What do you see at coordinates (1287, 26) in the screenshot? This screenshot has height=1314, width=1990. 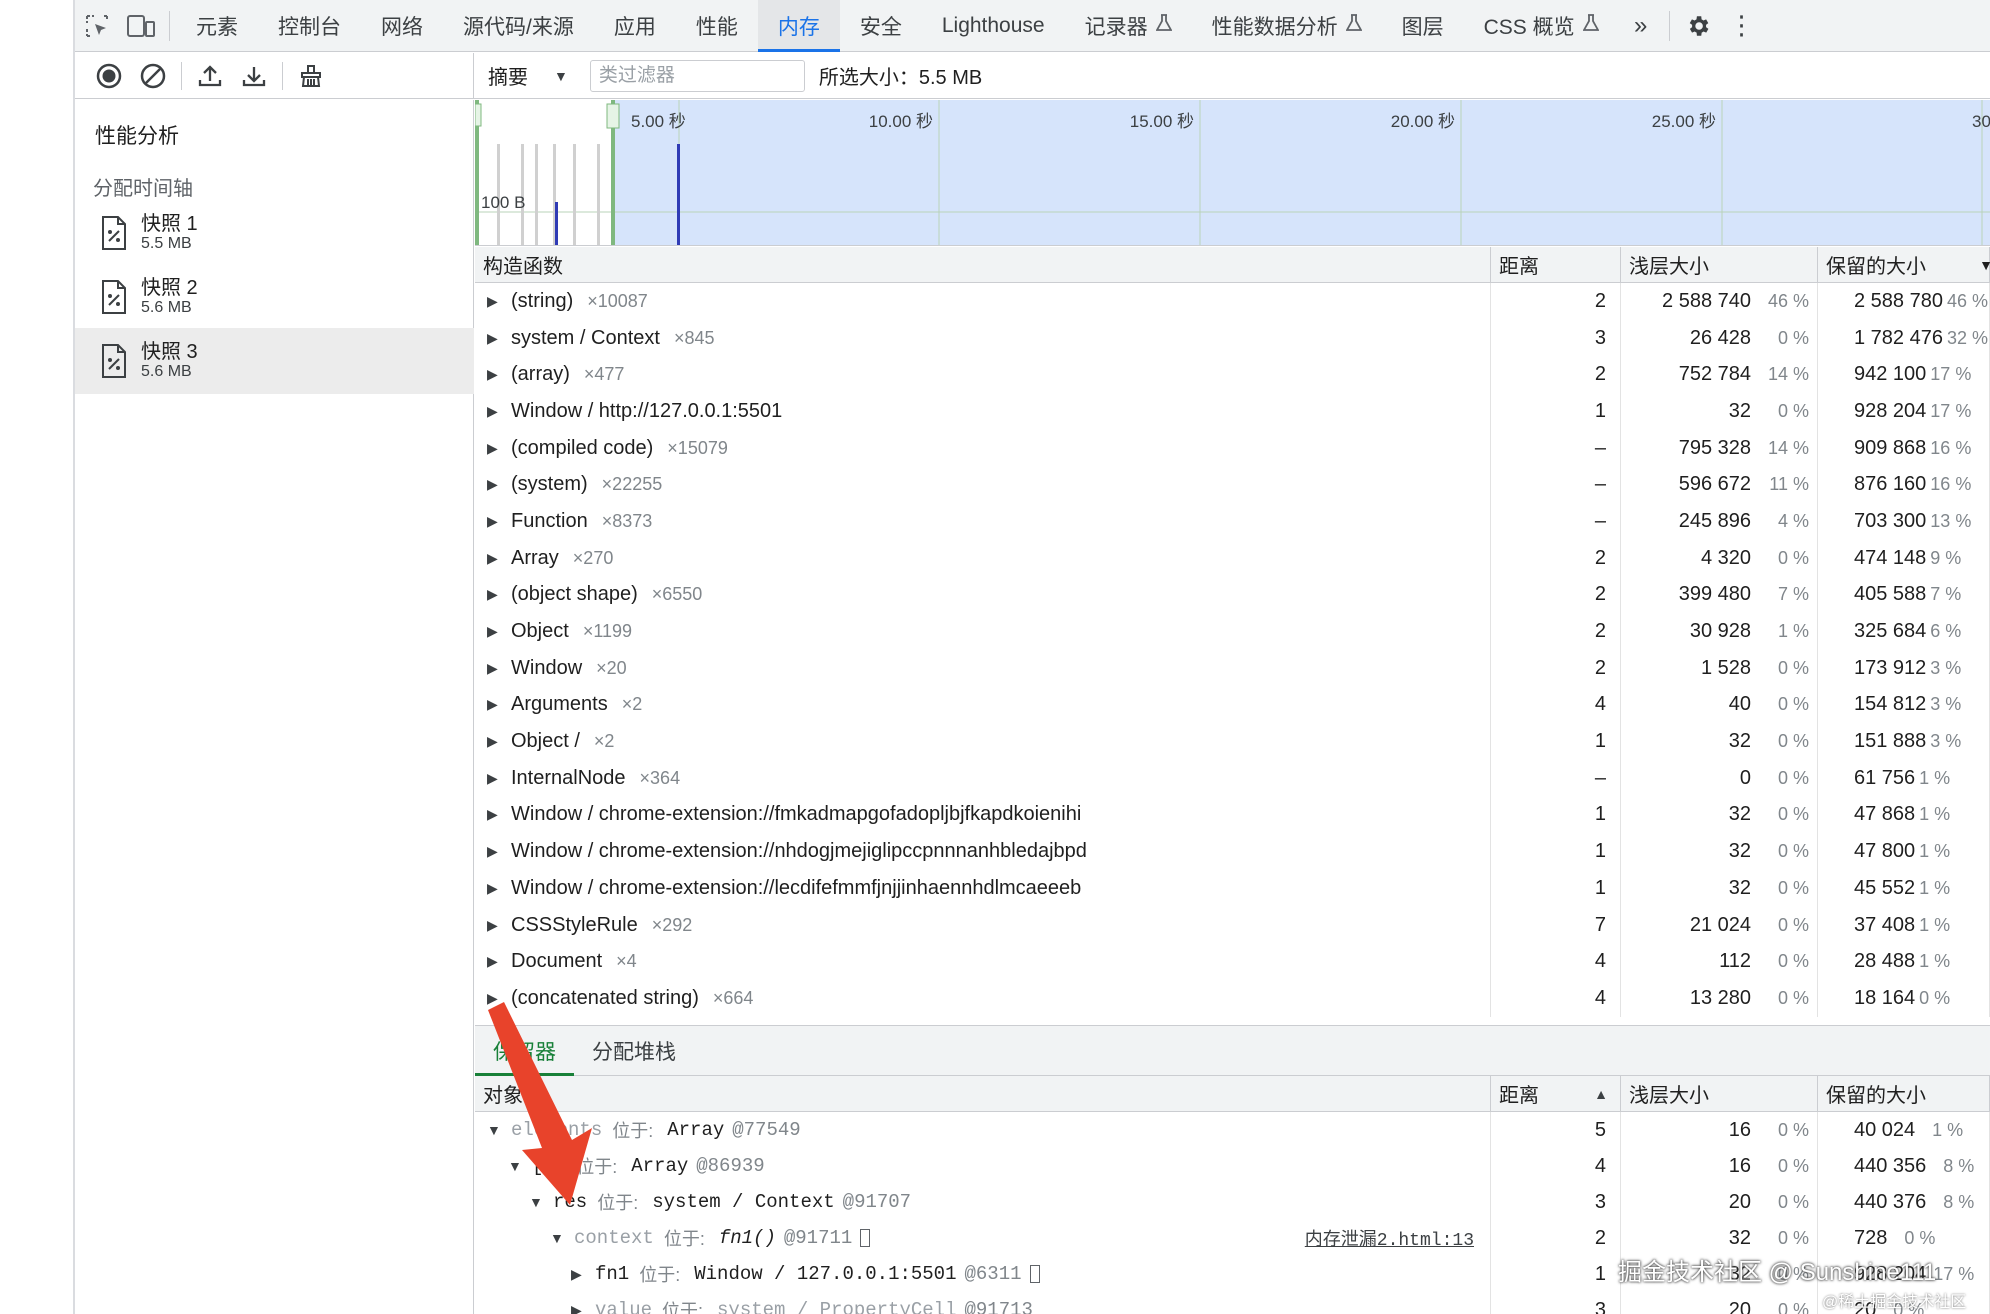 I see `tab-10: 性能数据分析` at bounding box center [1287, 26].